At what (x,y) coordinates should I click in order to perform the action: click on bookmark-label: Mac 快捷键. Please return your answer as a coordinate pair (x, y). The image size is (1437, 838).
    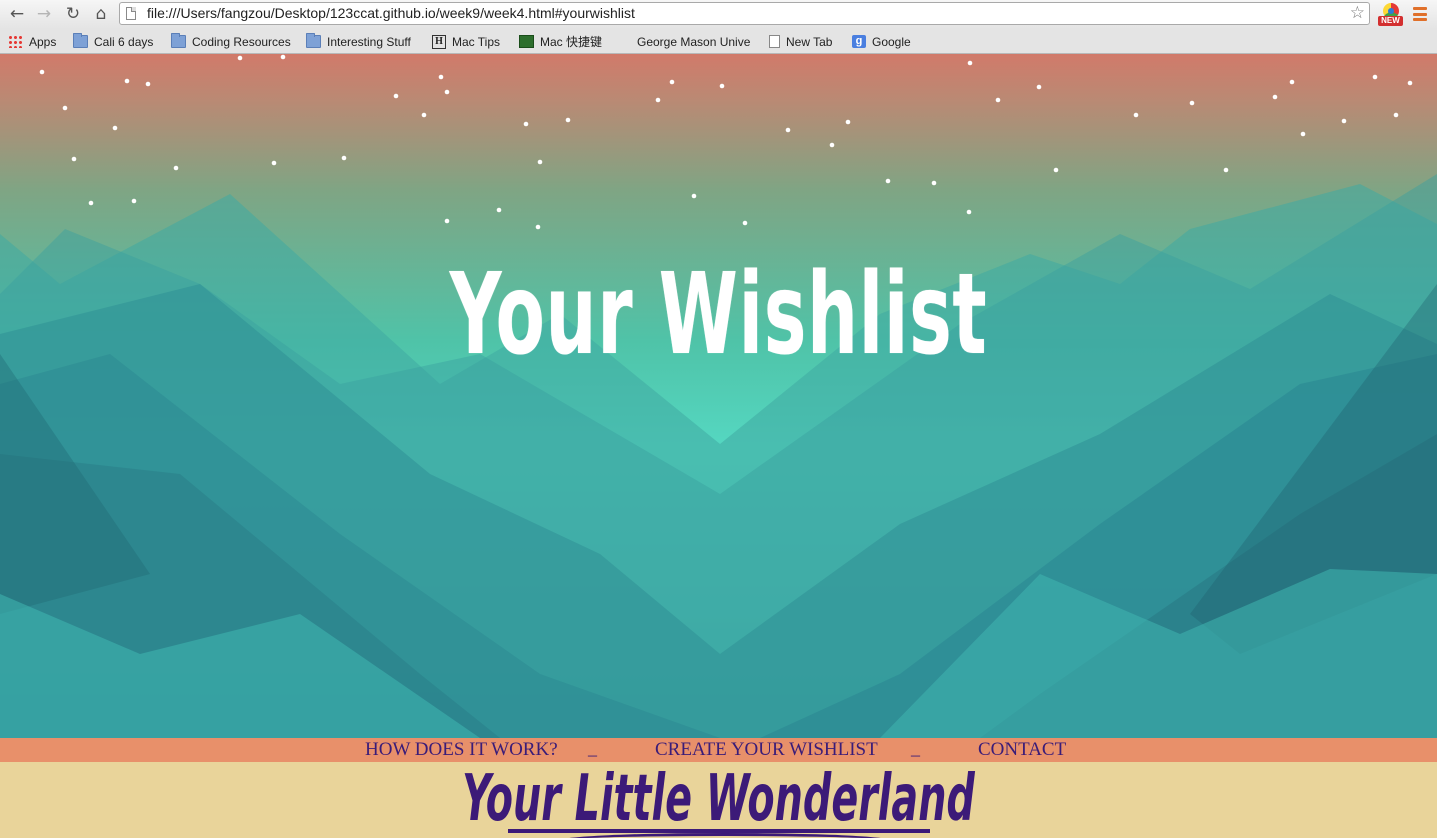
    Looking at the image, I should click on (571, 42).